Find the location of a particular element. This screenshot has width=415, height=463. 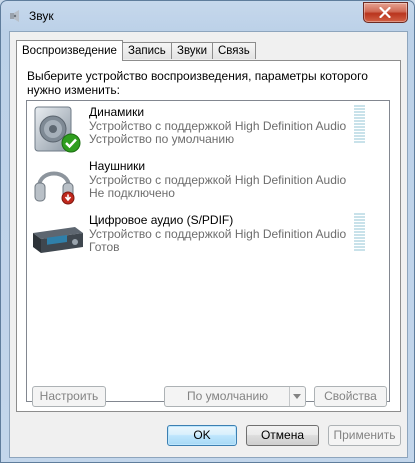

close-icon is located at coordinates (385, 12).